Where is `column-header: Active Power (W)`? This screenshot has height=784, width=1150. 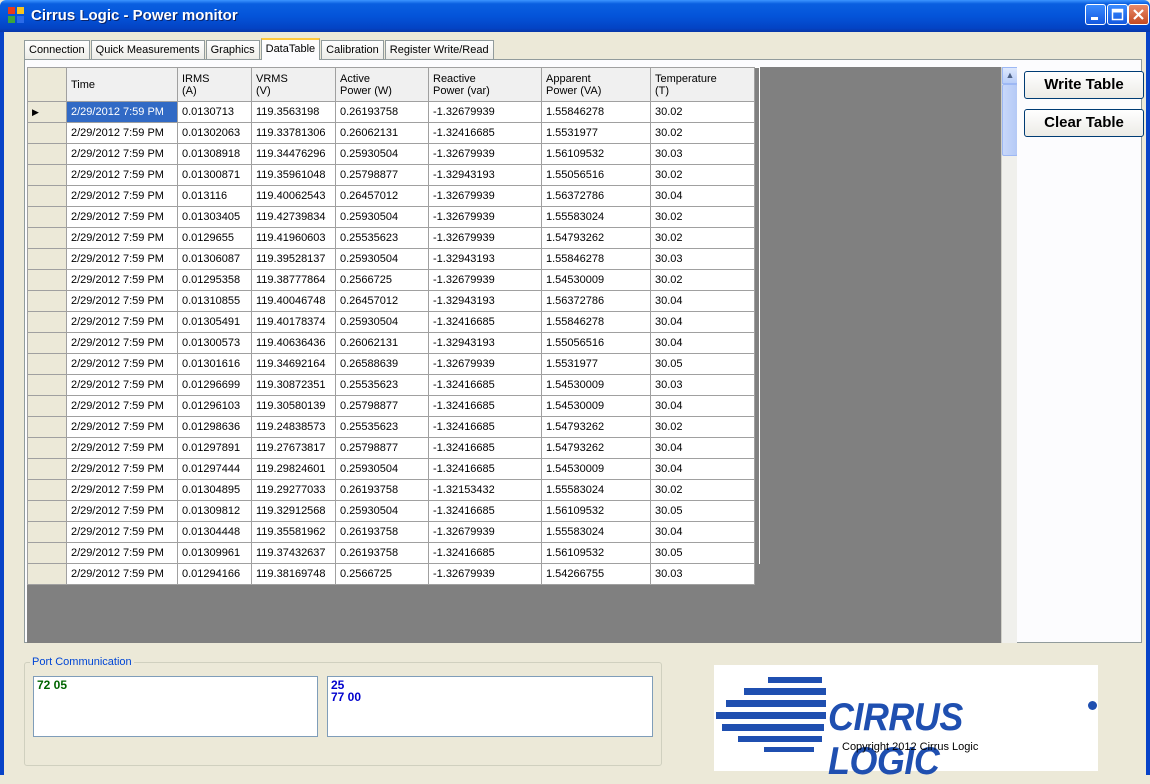 column-header: Active Power (W) is located at coordinates (382, 84).